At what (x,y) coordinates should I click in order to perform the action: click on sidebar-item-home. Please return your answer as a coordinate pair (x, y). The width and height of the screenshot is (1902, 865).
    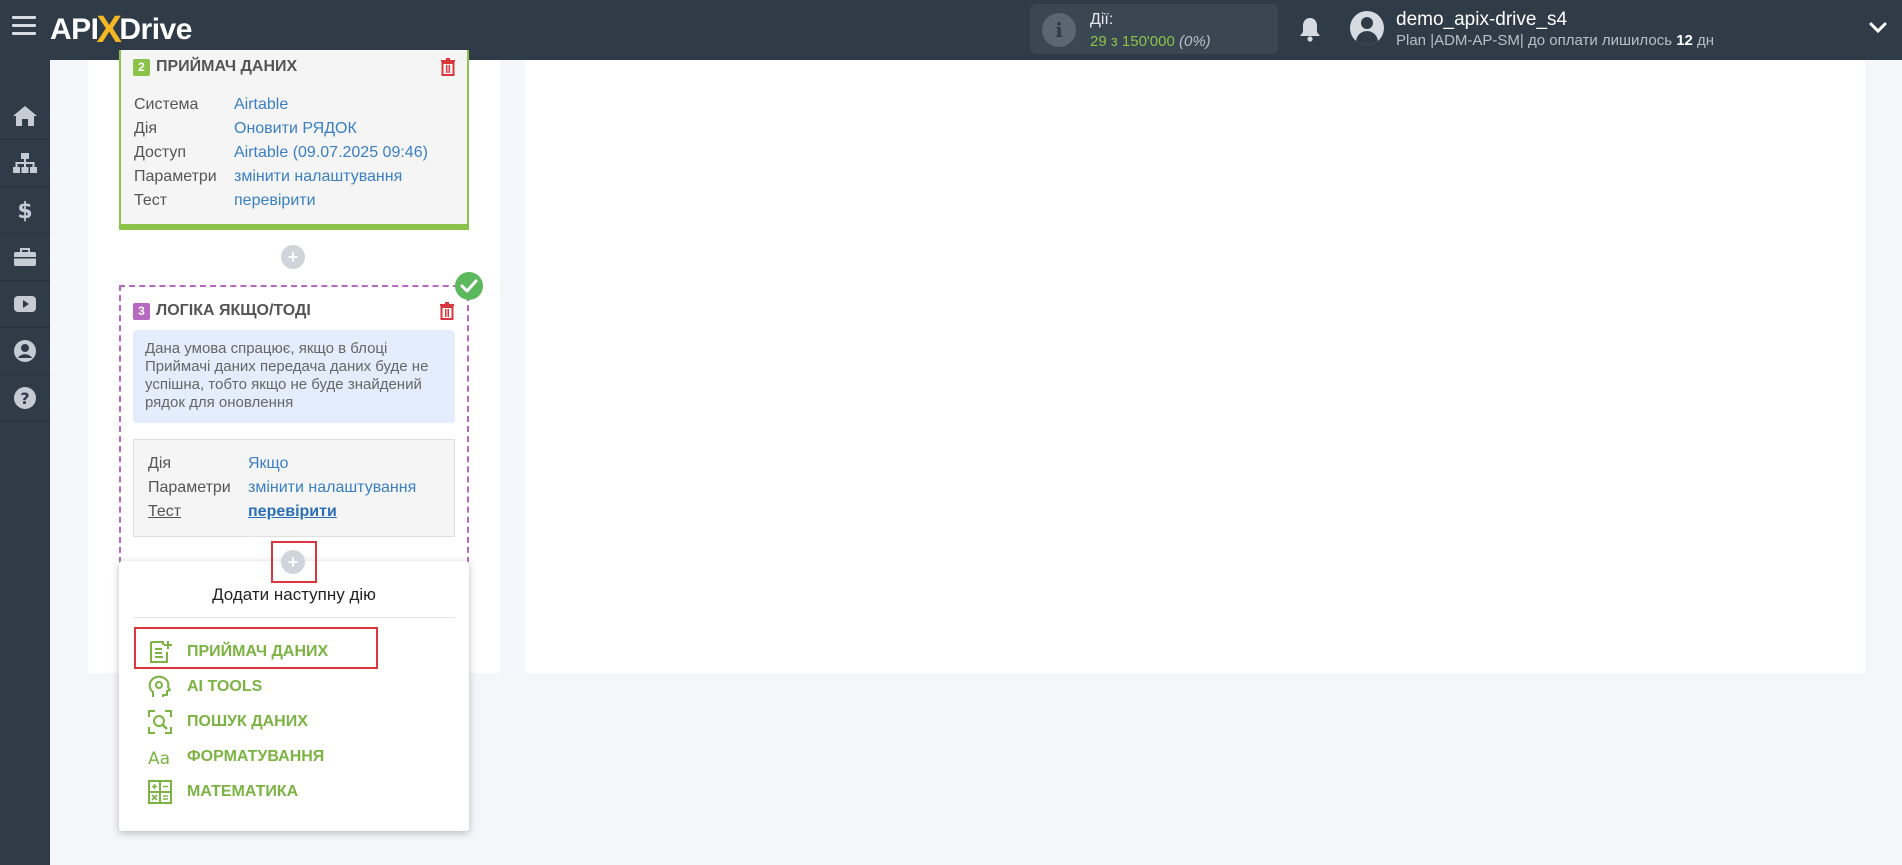
    Looking at the image, I should click on (25, 116).